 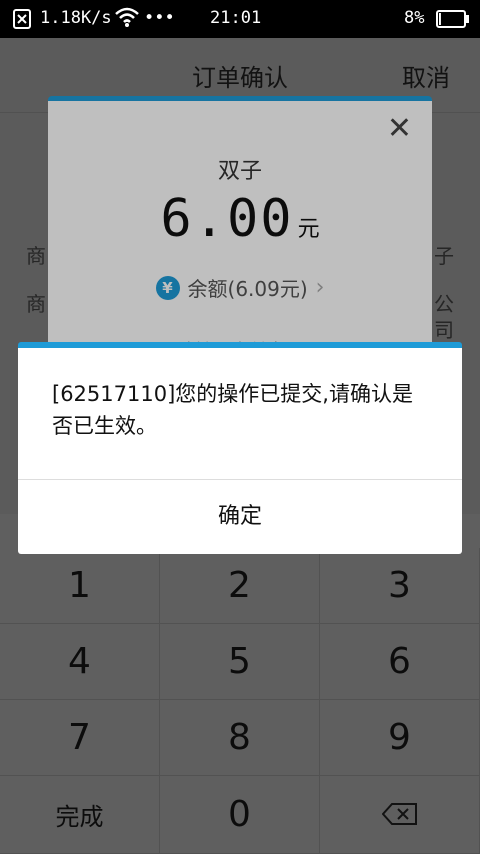 I want to click on status-bar: 1.18K/s ••• 21:01 8%, so click(x=240, y=19).